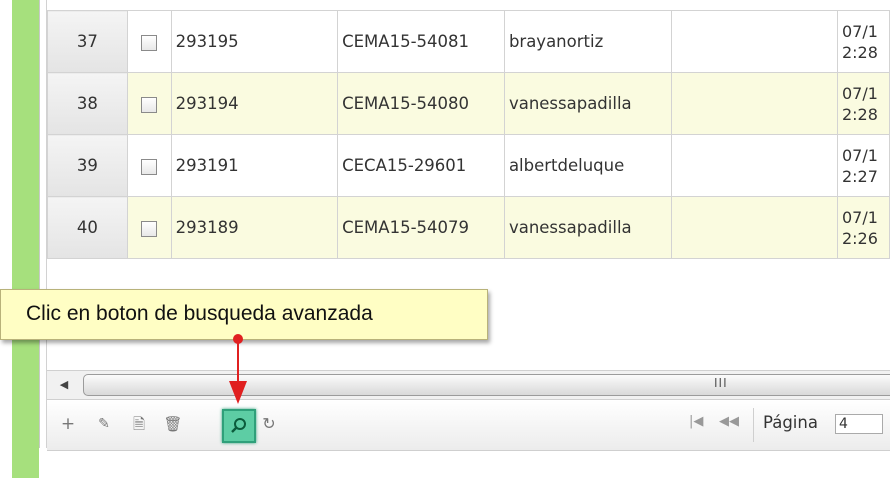 The image size is (890, 478). I want to click on row-number: 37, so click(87, 41).